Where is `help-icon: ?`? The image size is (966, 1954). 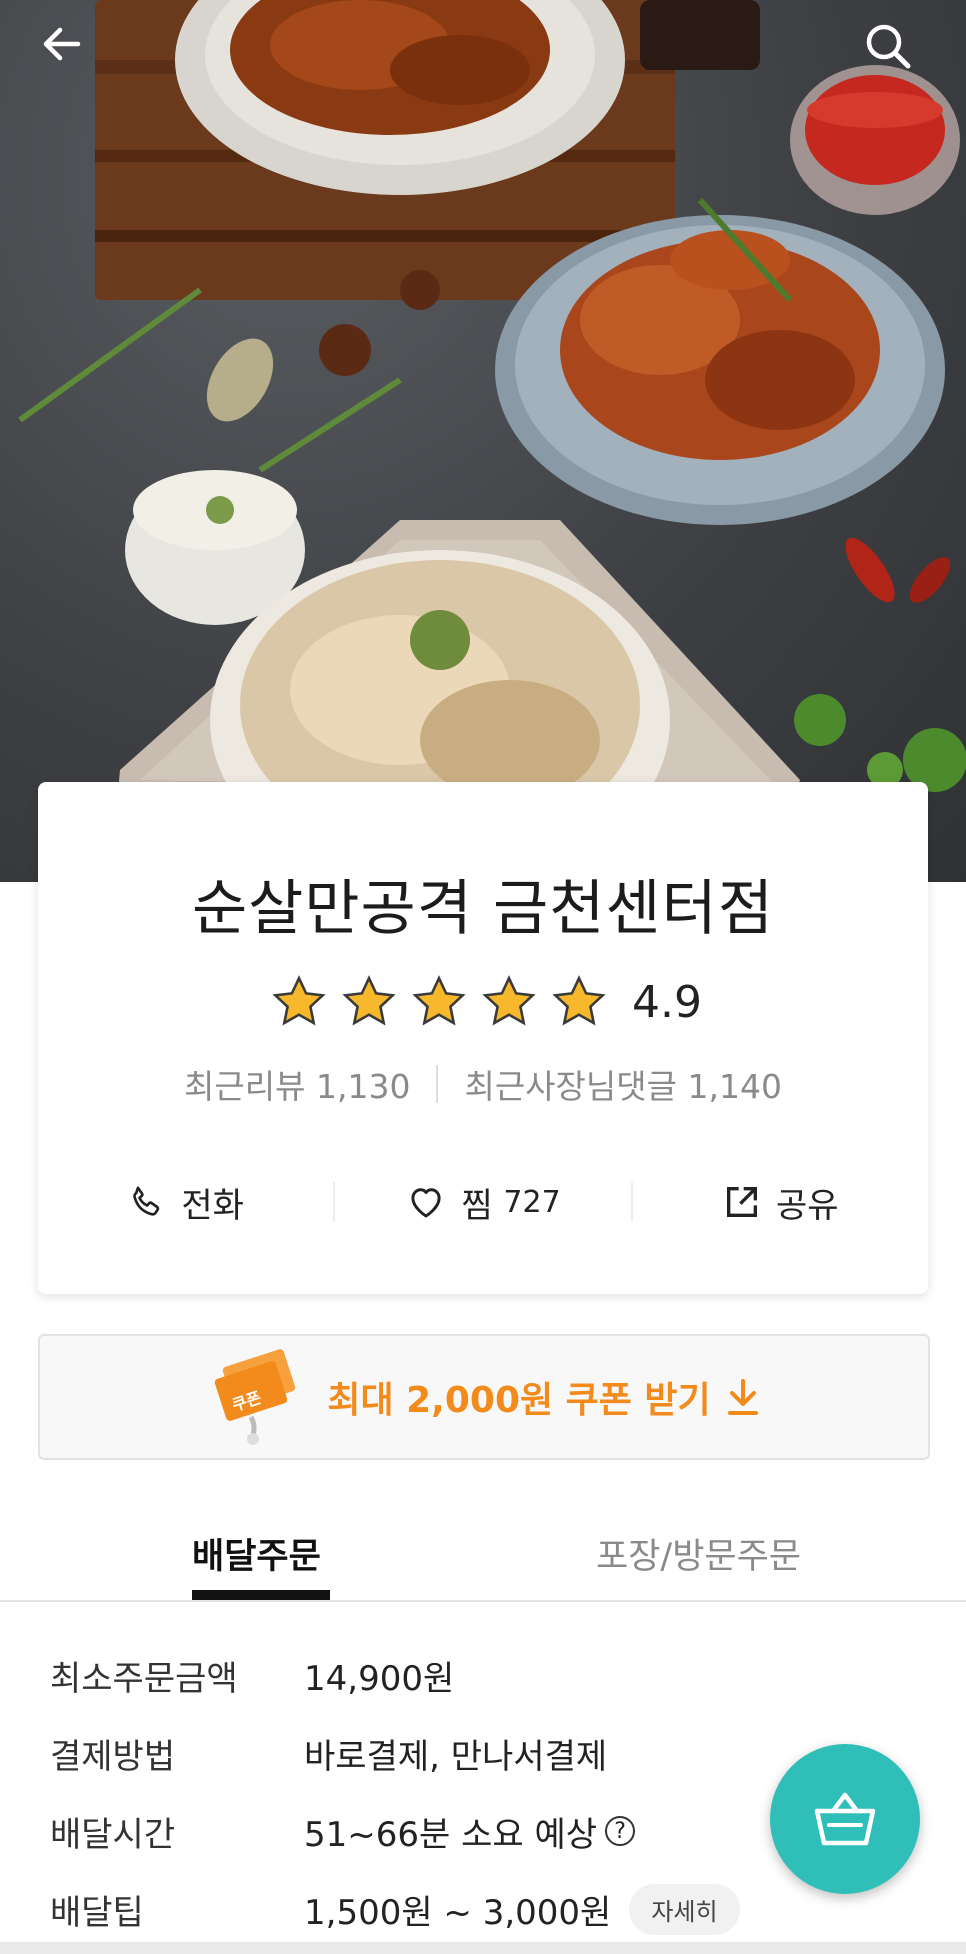
help-icon: ? is located at coordinates (620, 1831).